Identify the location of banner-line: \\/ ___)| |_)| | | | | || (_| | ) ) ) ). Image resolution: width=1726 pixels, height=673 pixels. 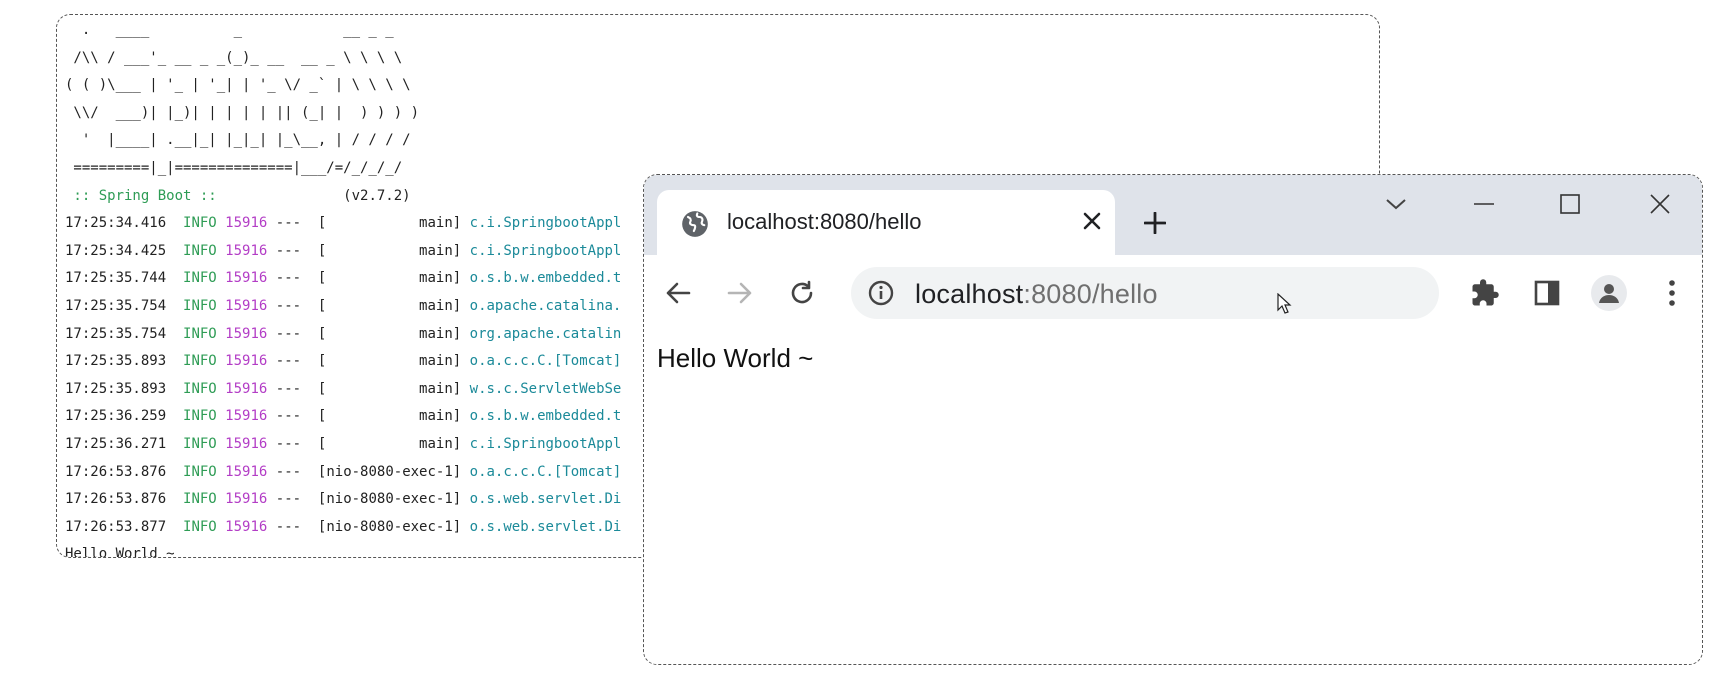
(242, 112).